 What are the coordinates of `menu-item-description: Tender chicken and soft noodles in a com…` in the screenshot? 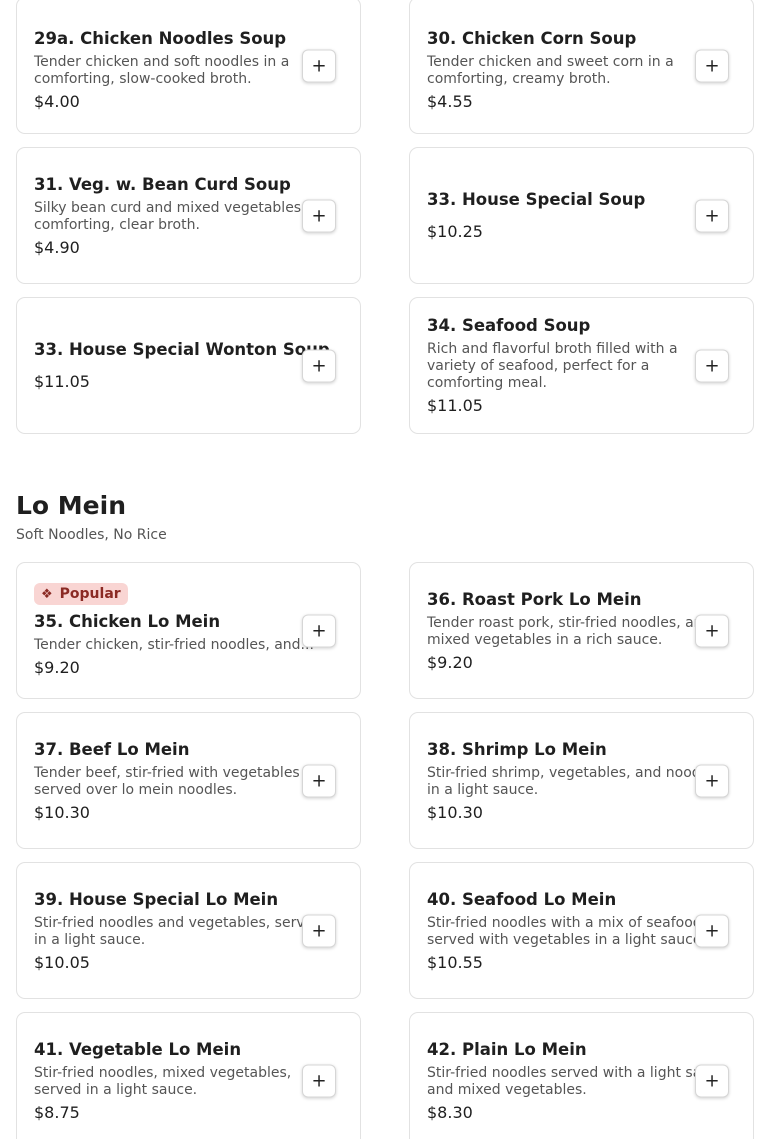 It's located at (162, 70).